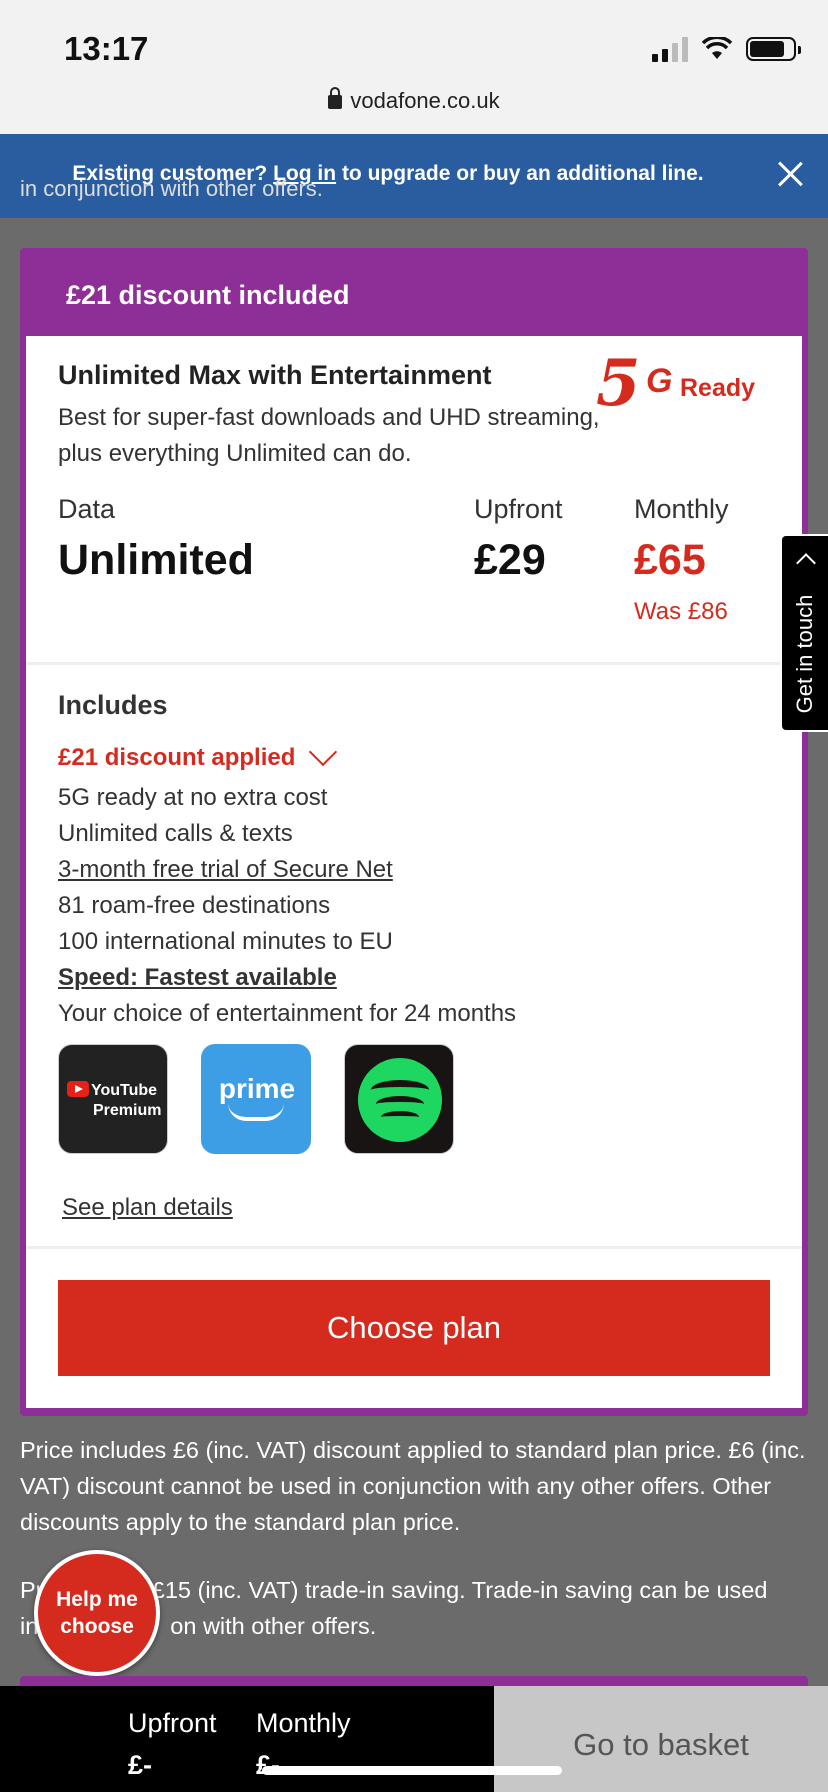 The image size is (828, 1792). I want to click on upfront-label: Upfront, so click(518, 509).